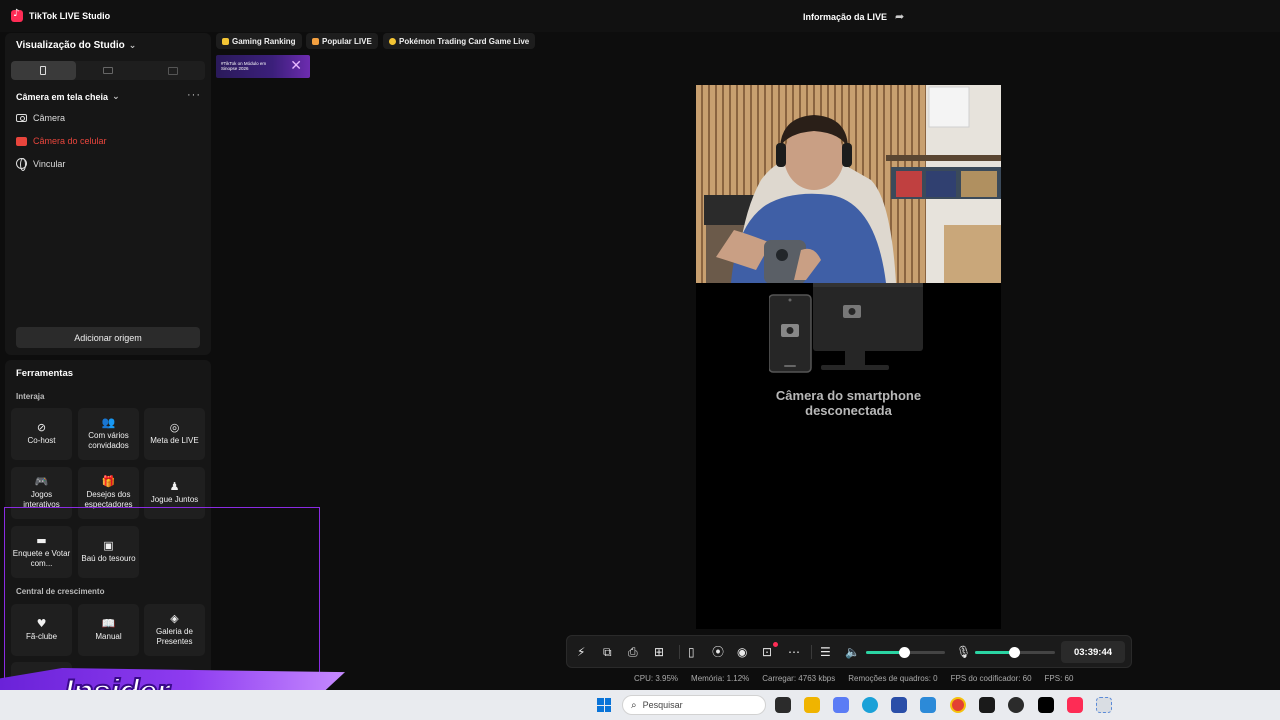 This screenshot has width=1280, height=720. I want to click on microphone-slider, so click(1015, 652).